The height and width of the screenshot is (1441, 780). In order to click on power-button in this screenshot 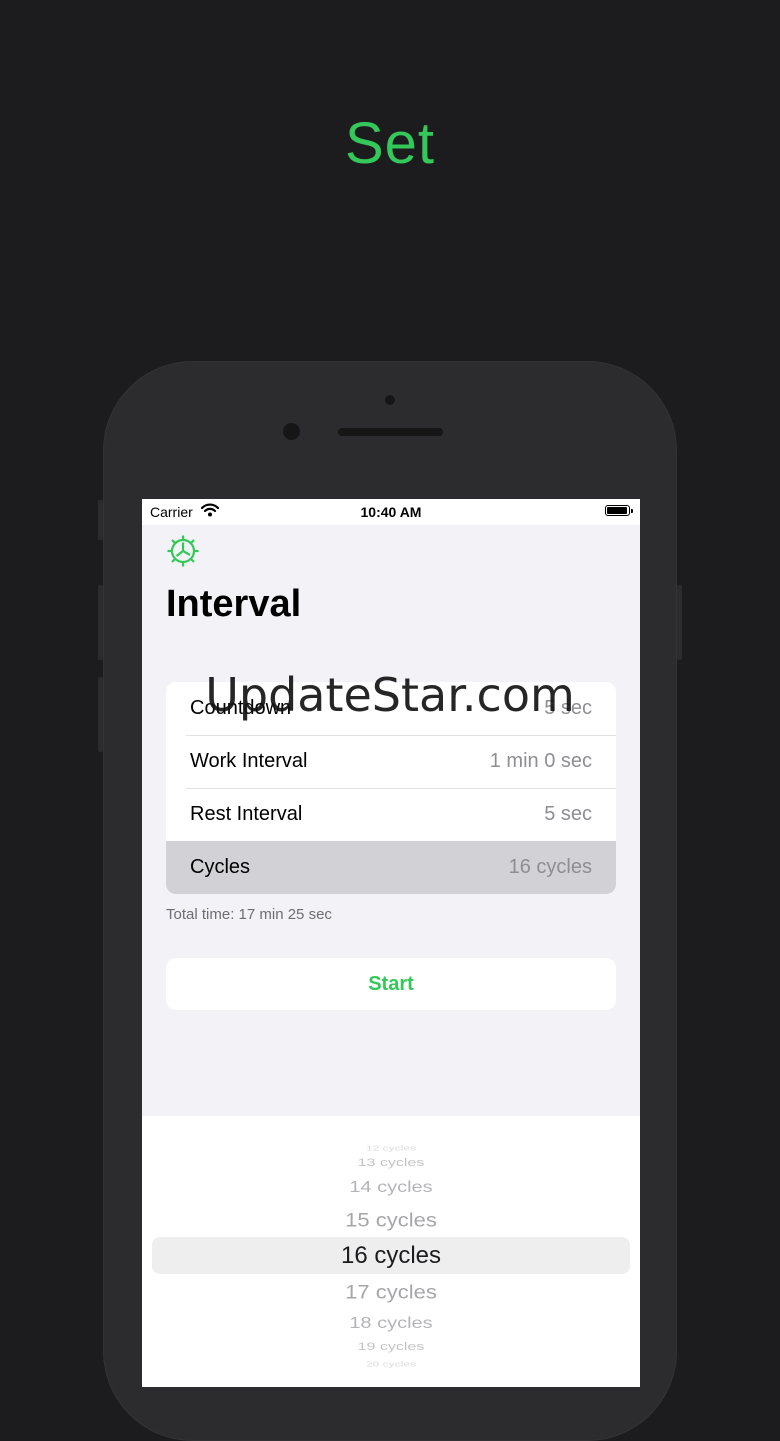, I will do `click(679, 622)`.